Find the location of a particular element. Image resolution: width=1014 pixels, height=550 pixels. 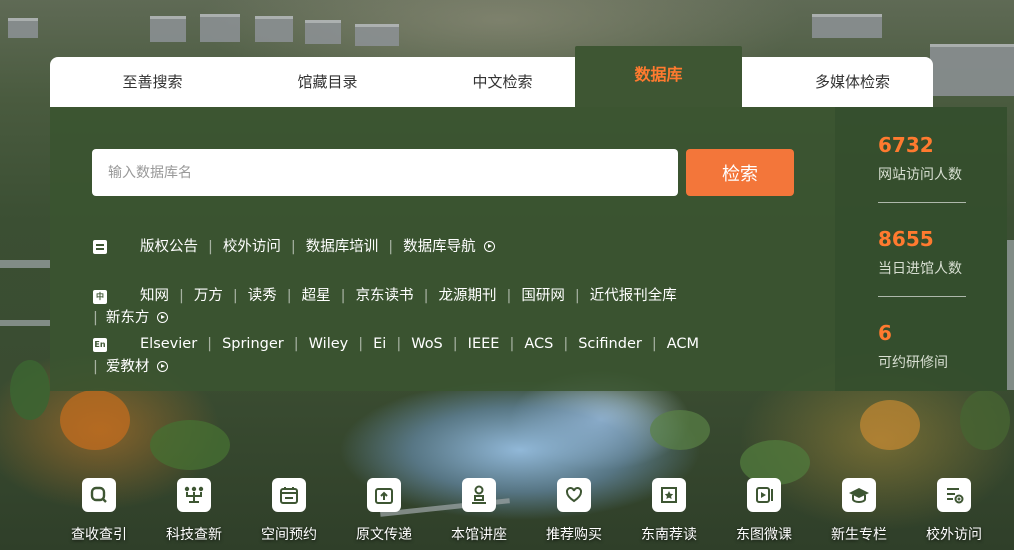

link-ei: Ei is located at coordinates (379, 344).